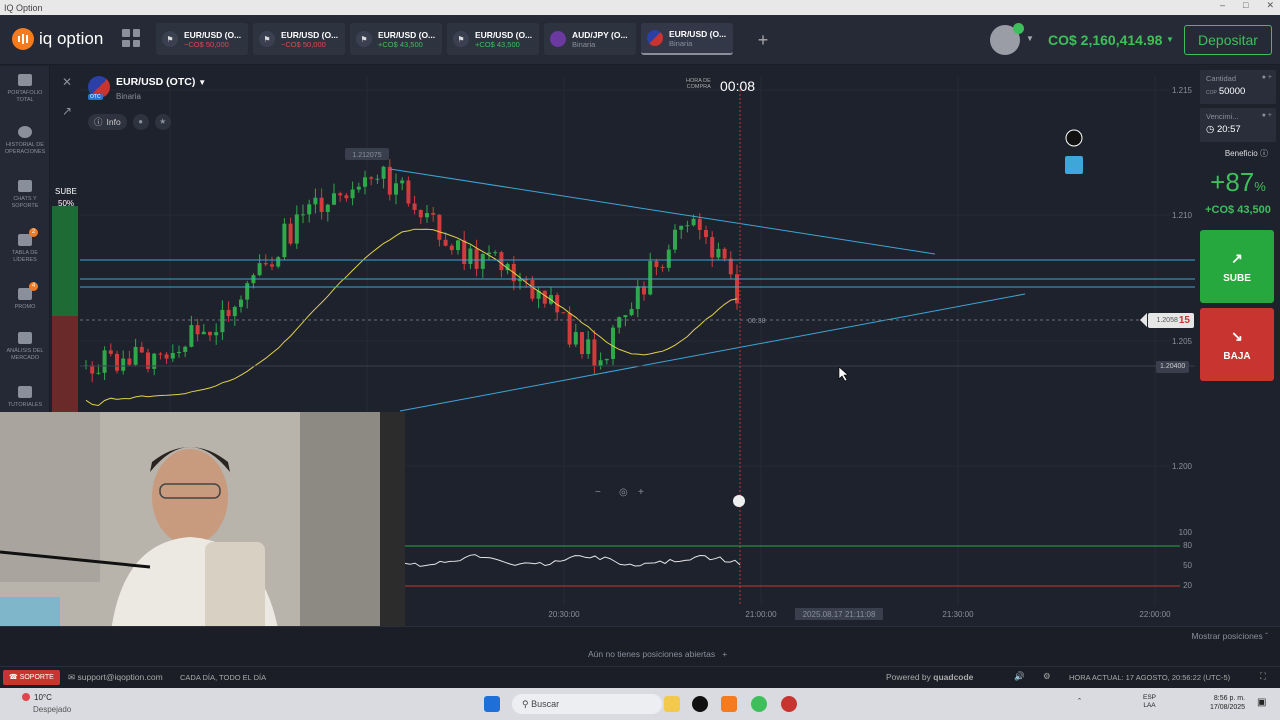 The image size is (1280, 720). I want to click on sidebar-item-tutorials: TUTORIALES, so click(25, 397).